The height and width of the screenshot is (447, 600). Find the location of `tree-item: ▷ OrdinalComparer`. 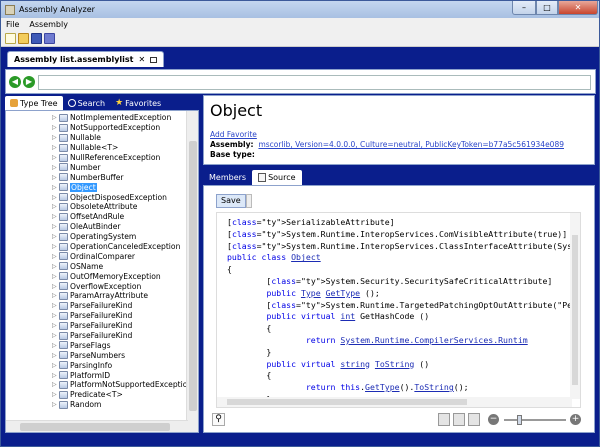

tree-item: ▷ OrdinalComparer is located at coordinates (102, 256).